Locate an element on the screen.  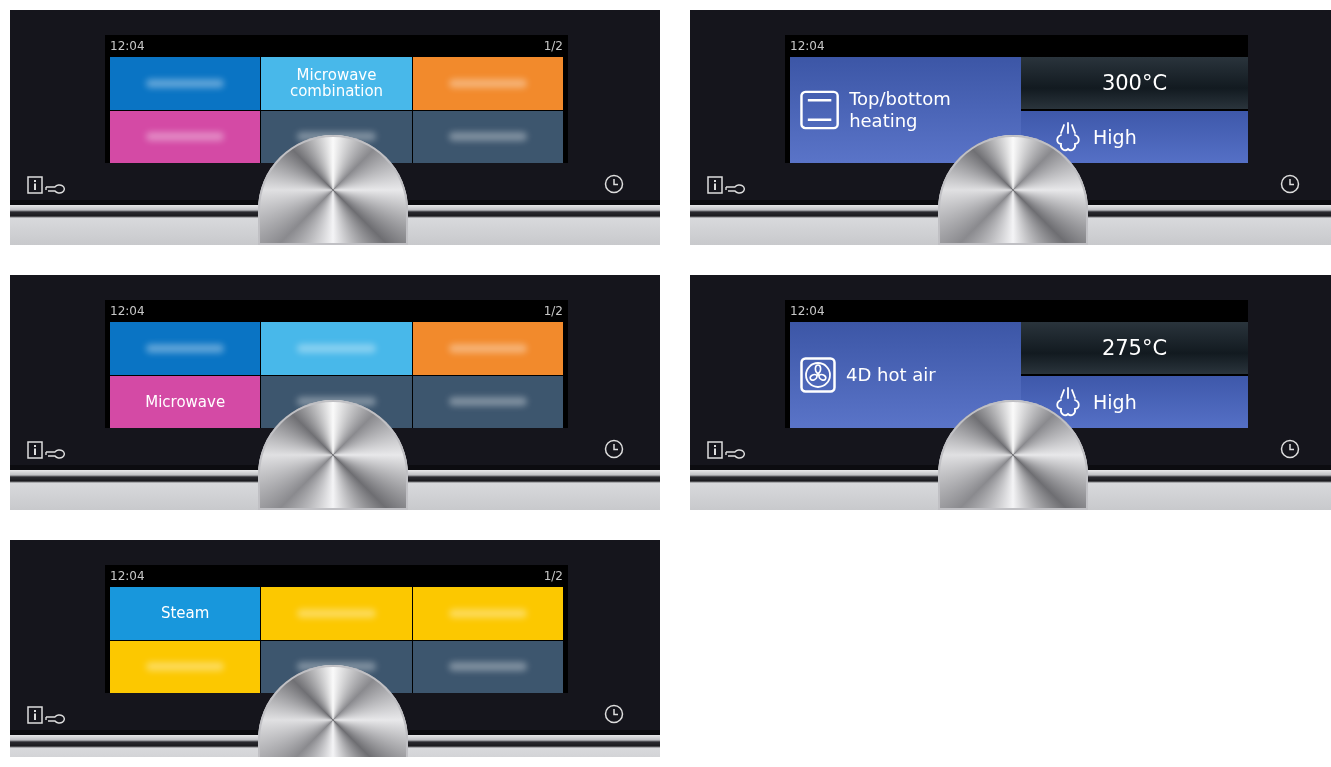
menu-tile: Steam is located at coordinates (185, 613).